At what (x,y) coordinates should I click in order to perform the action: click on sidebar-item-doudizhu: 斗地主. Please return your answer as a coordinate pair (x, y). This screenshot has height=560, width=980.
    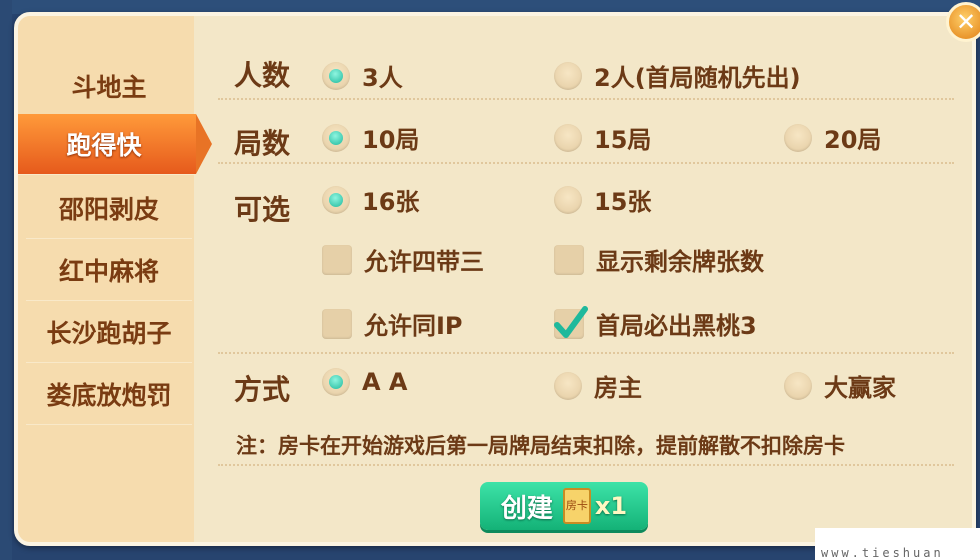
    Looking at the image, I should click on (109, 86).